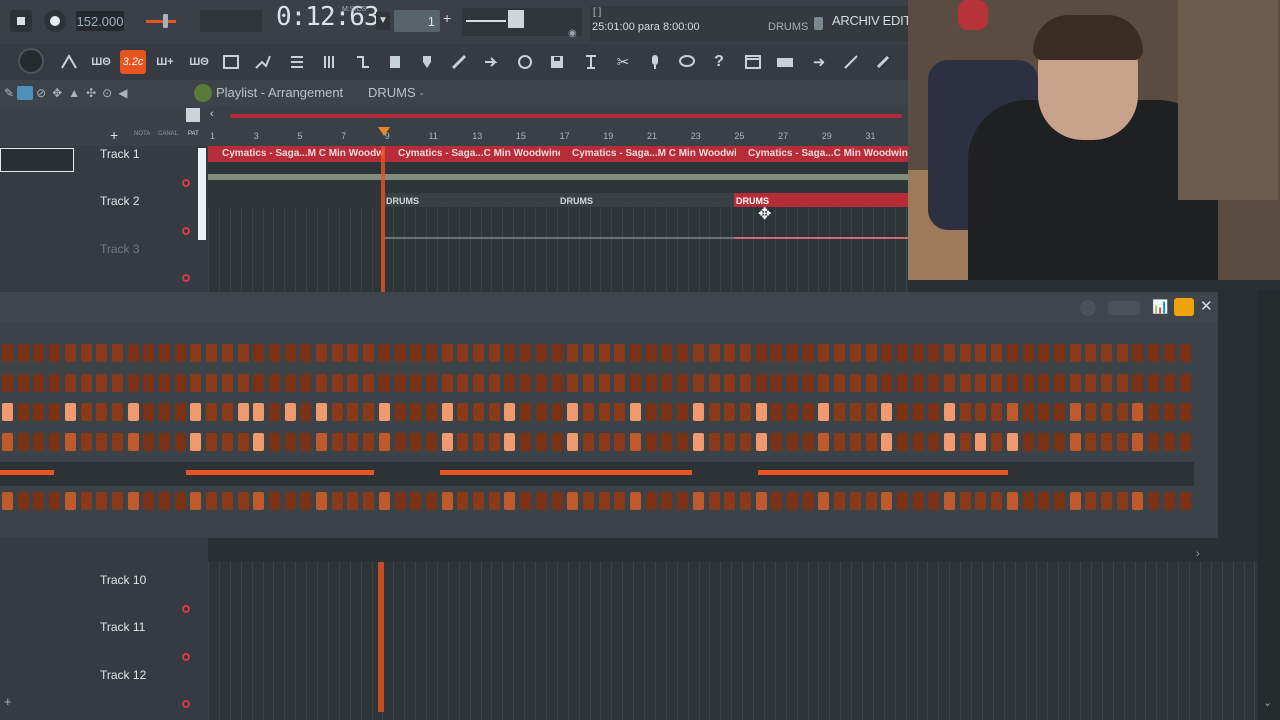 The width and height of the screenshot is (1280, 720). What do you see at coordinates (525, 62) in the screenshot?
I see `undo-icon` at bounding box center [525, 62].